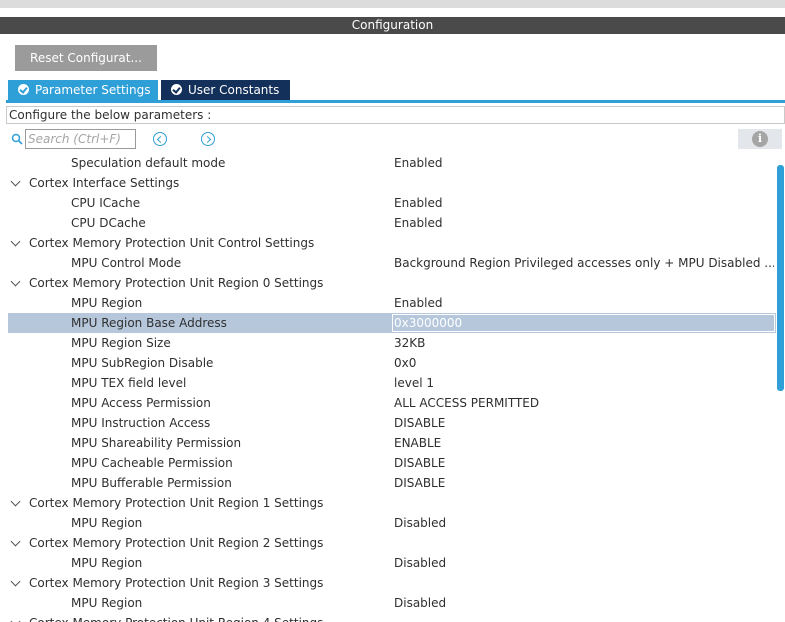  I want to click on parameter-row: MPU Shareability Permission ENABLE, so click(392, 443).